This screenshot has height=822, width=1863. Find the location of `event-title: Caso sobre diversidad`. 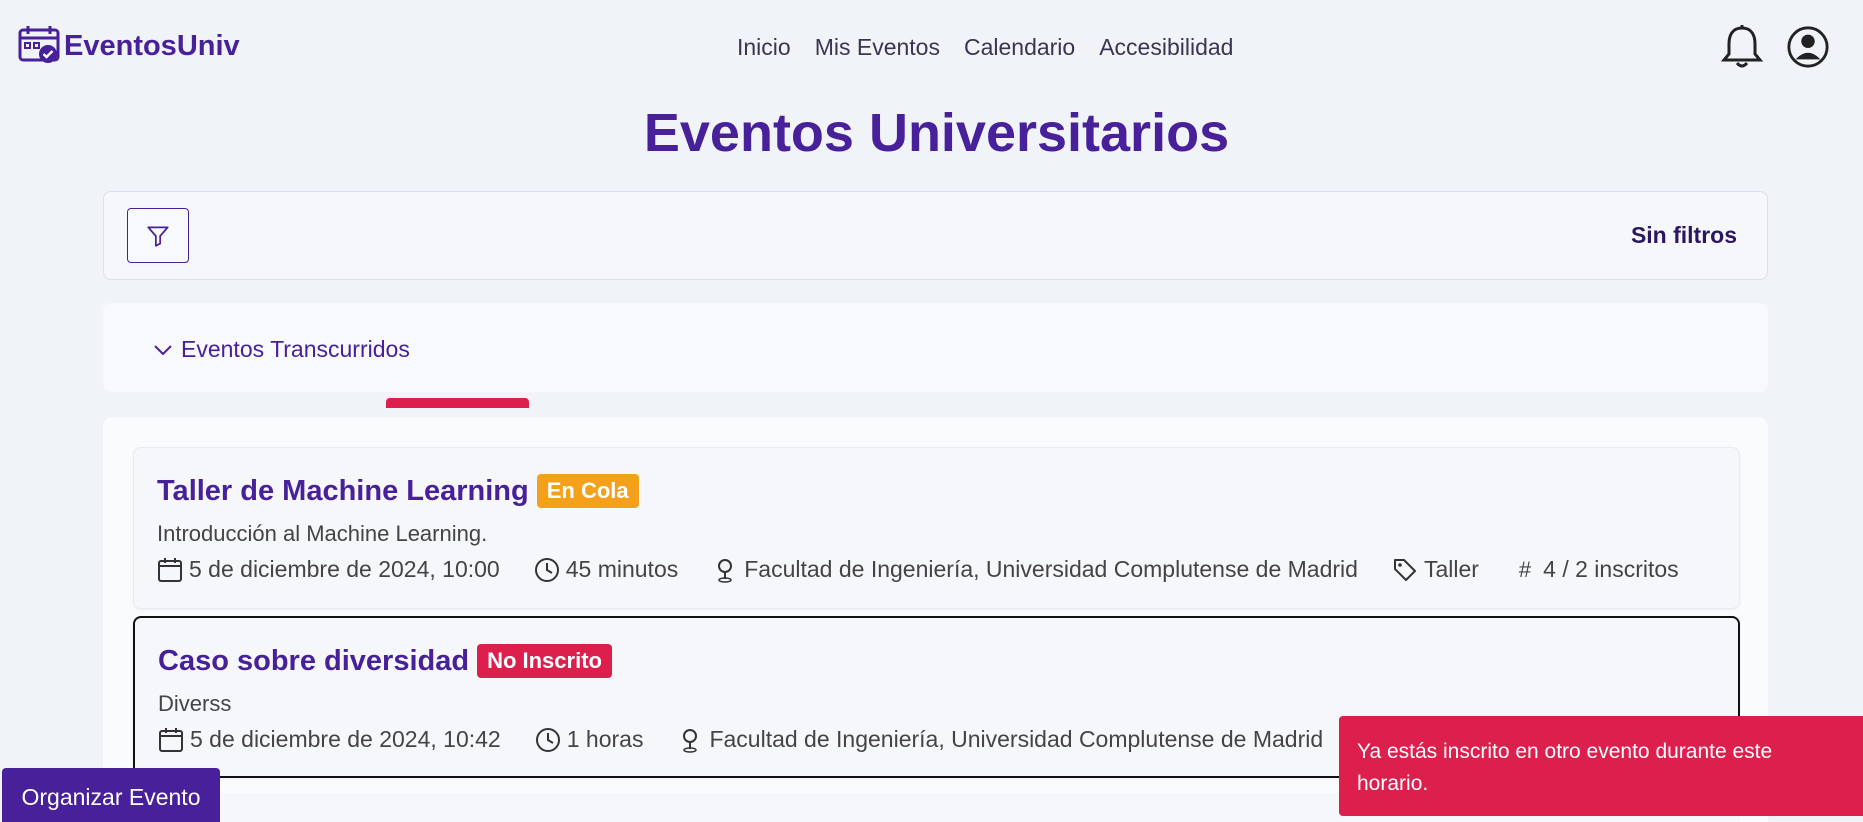

event-title: Caso sobre diversidad is located at coordinates (313, 661).